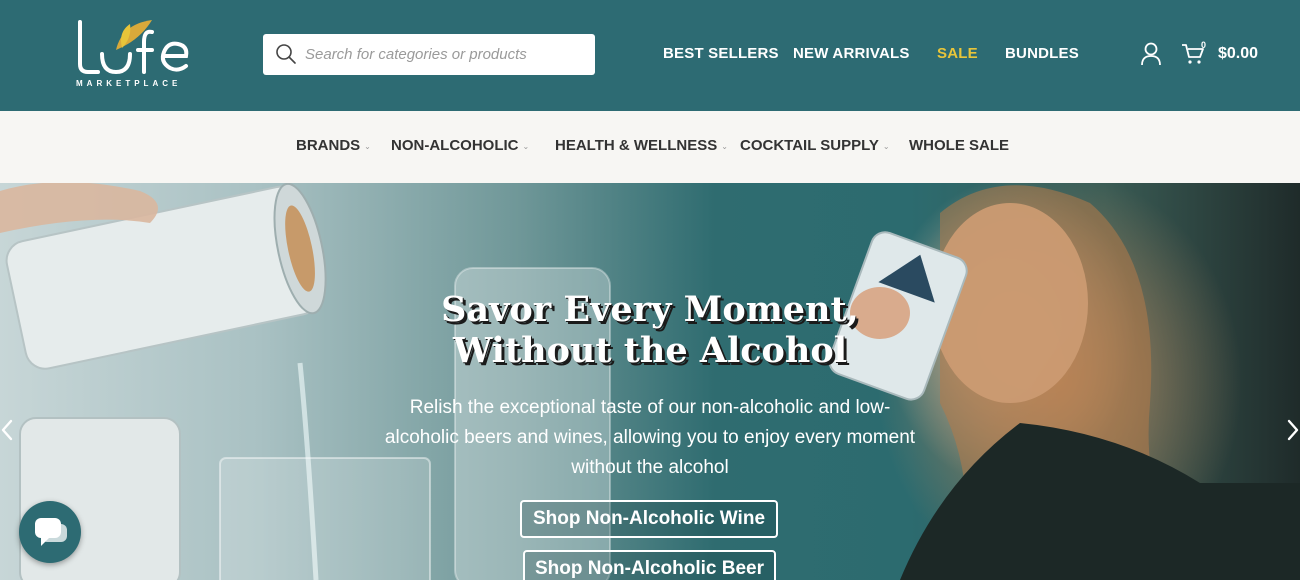  I want to click on search-input, so click(445, 54).